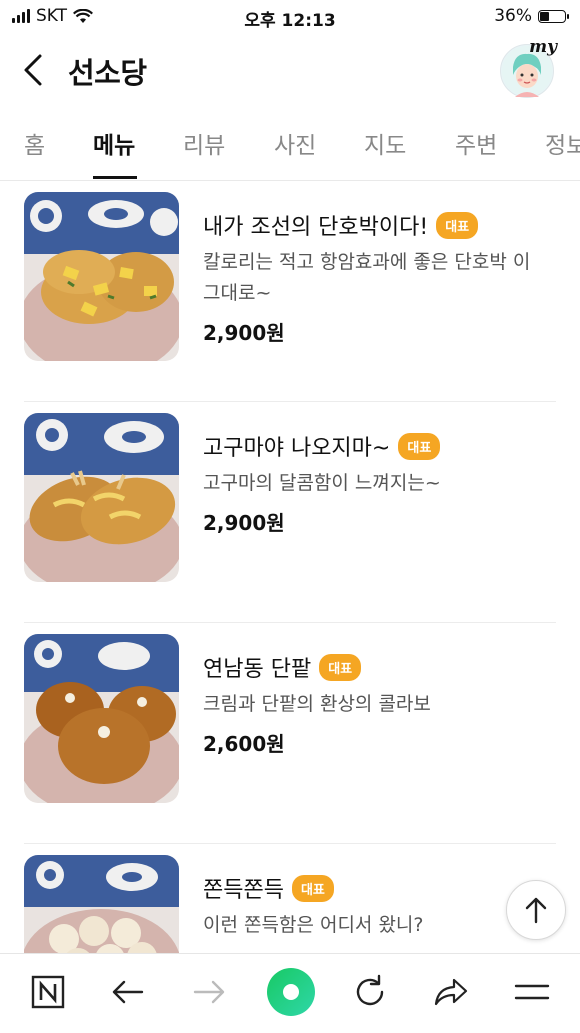 This screenshot has height=1033, width=580. I want to click on tab-map: 지도, so click(385, 143).